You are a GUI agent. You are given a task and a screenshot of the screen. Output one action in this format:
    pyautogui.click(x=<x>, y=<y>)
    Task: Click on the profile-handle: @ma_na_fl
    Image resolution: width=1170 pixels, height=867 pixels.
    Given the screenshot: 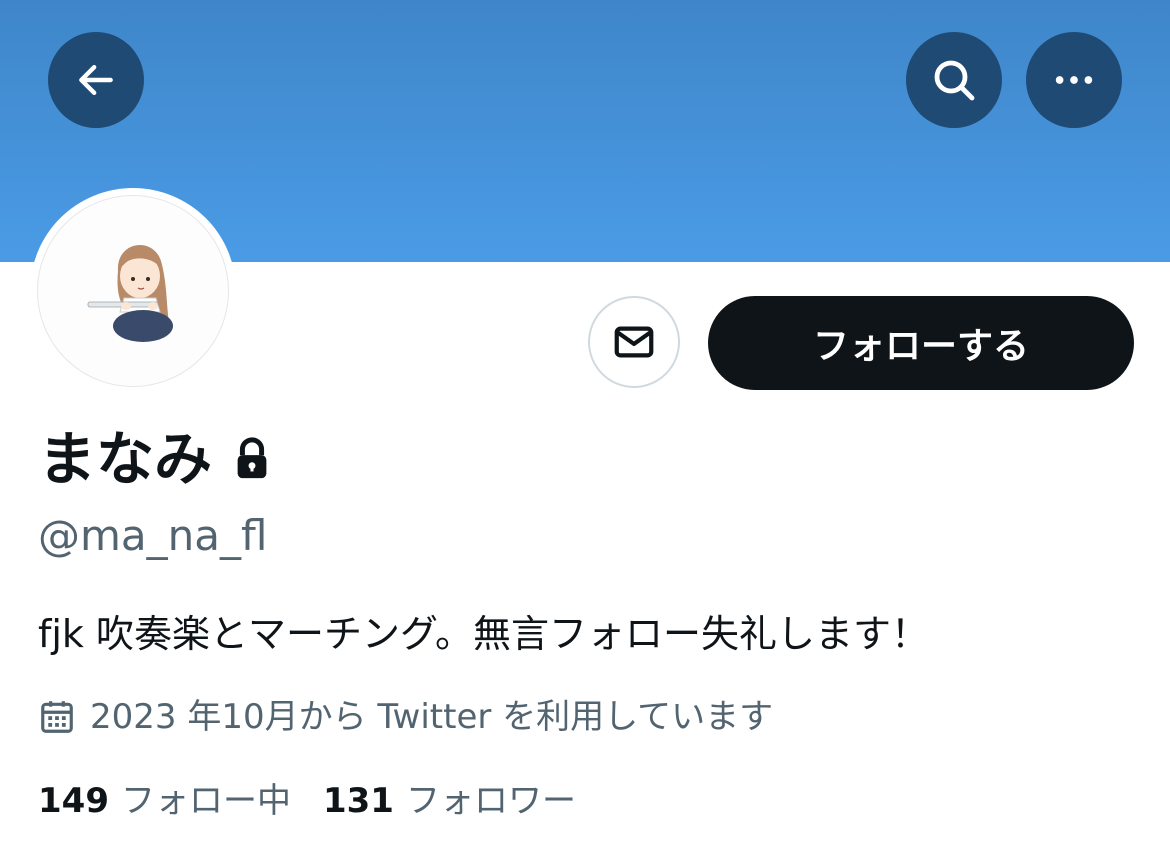 What is the action you would take?
    pyautogui.click(x=153, y=535)
    